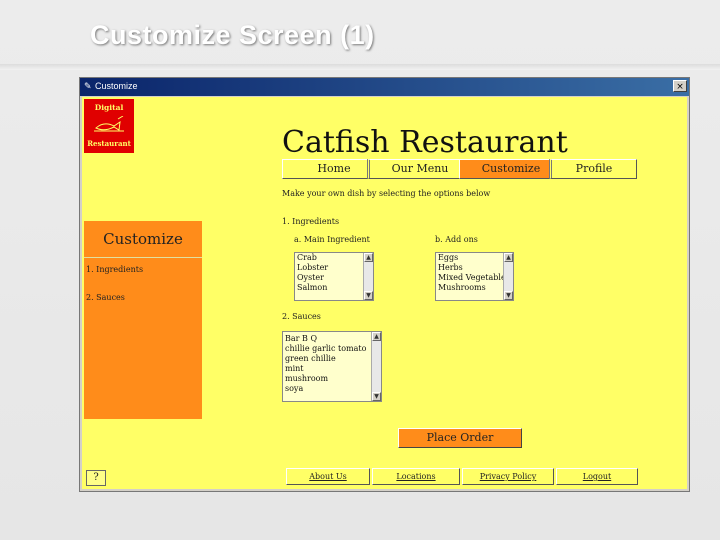  Describe the element at coordinates (474, 288) in the screenshot. I see `list-item: Mushrooms` at that location.